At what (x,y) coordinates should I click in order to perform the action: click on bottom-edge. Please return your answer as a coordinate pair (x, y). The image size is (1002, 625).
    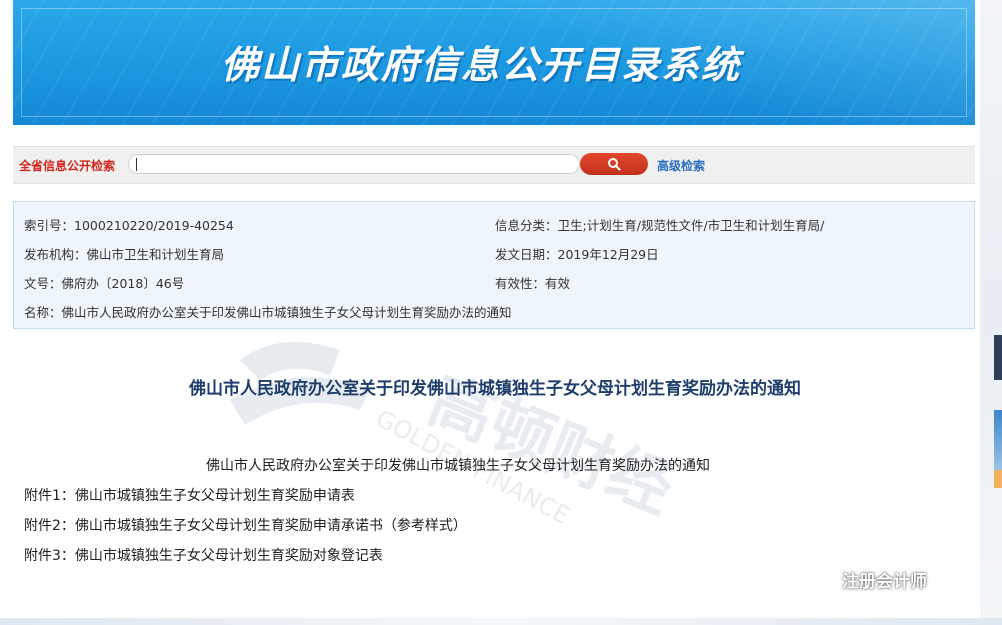
    Looking at the image, I should click on (501, 621).